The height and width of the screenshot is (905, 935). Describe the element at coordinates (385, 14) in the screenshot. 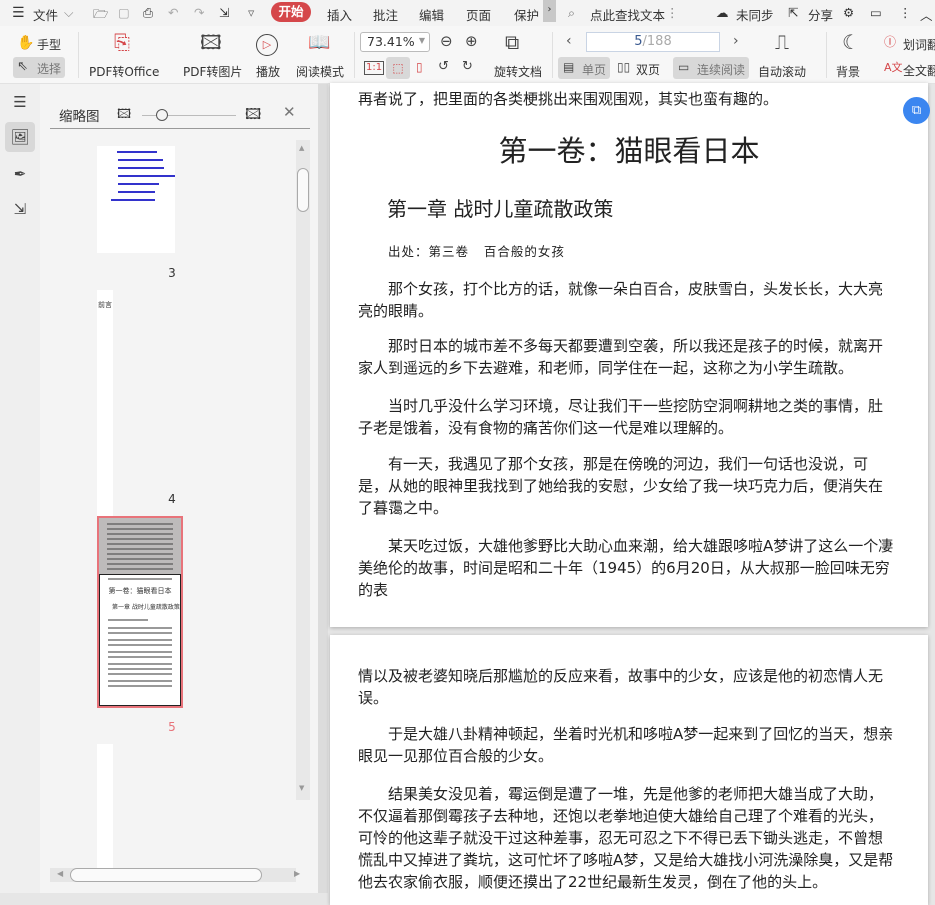

I see `tab-comment: 批注` at that location.